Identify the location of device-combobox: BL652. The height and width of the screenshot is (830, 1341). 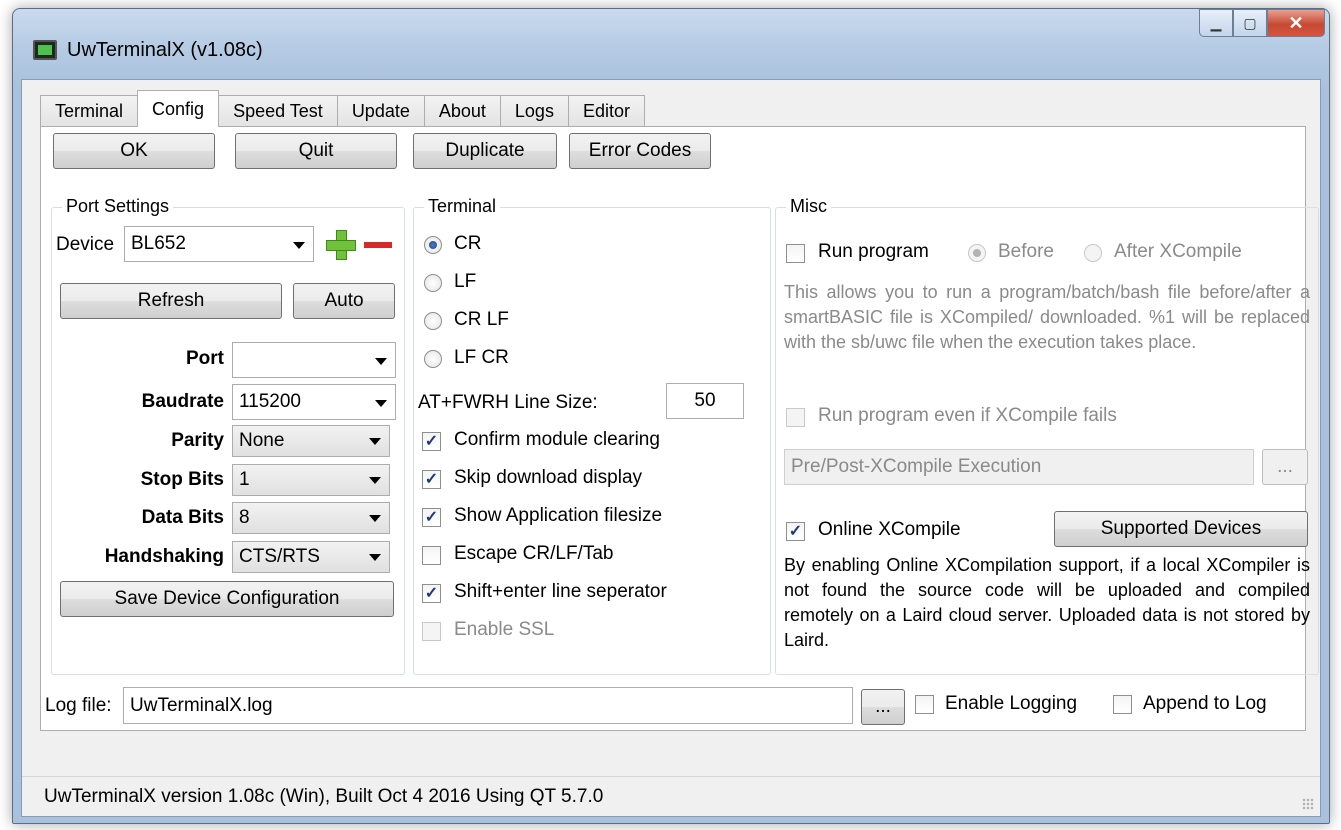
(219, 244).